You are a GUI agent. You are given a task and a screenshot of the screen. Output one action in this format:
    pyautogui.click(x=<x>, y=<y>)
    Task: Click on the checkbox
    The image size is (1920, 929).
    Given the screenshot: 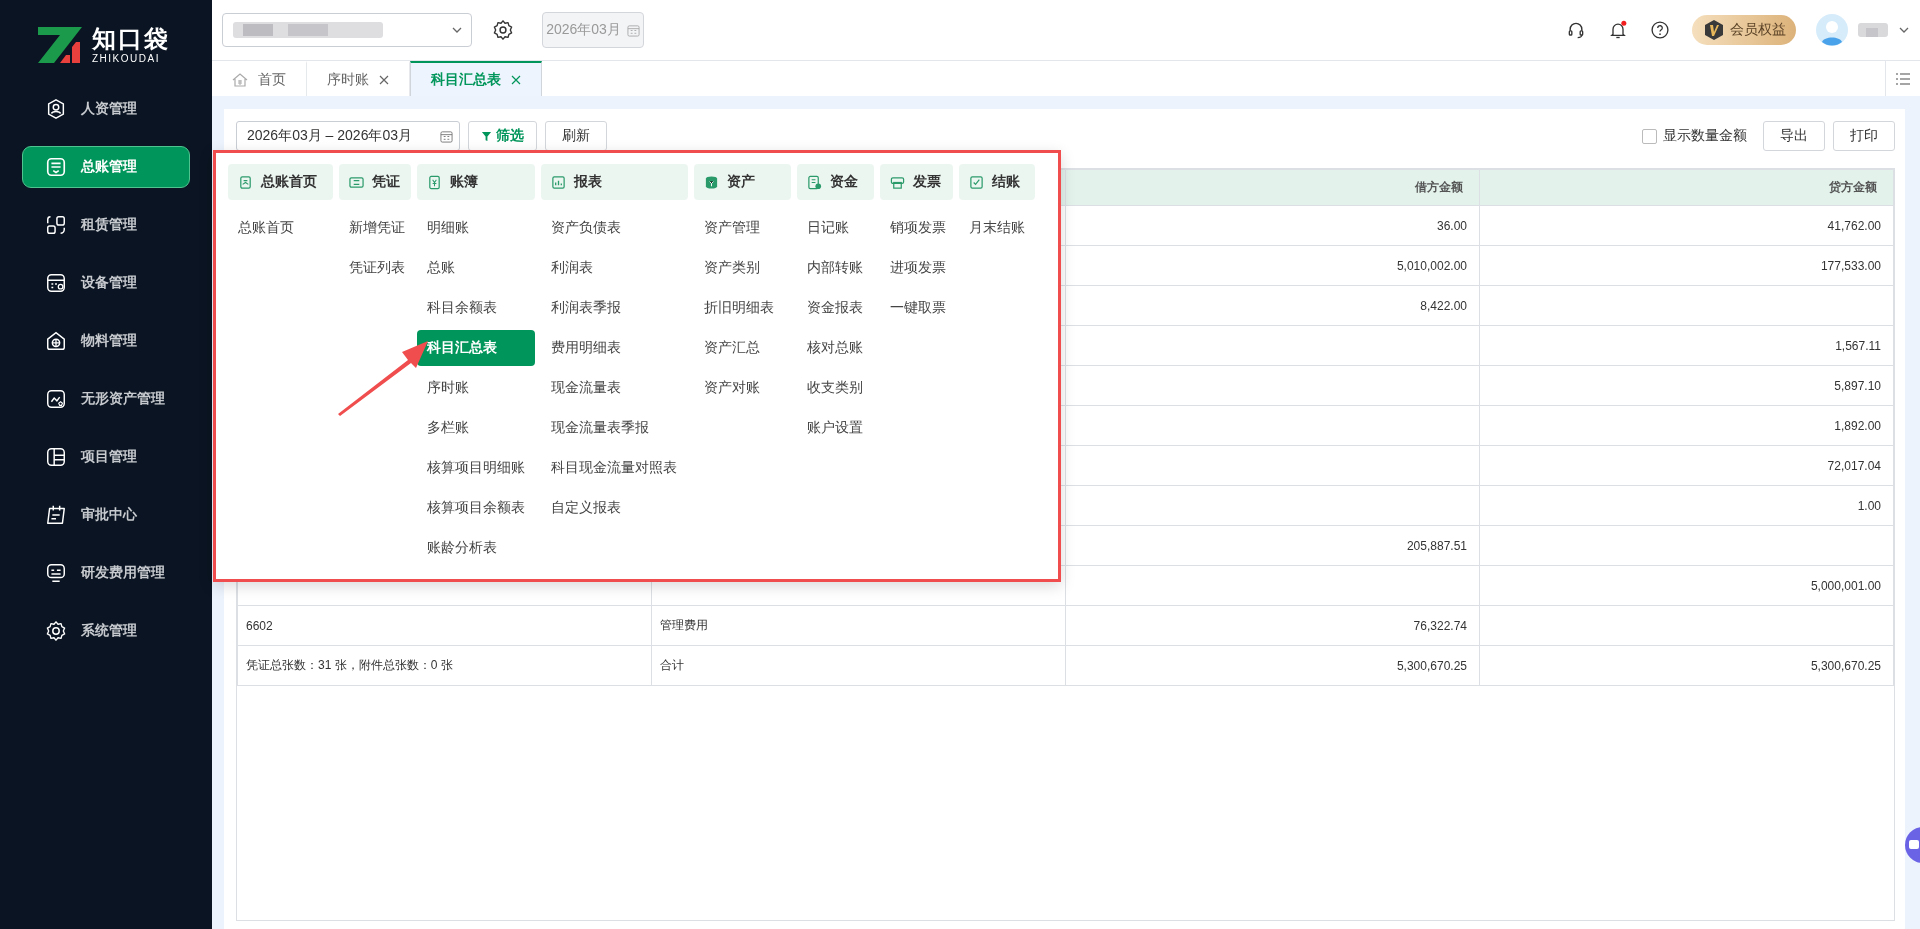 What is the action you would take?
    pyautogui.click(x=1649, y=136)
    